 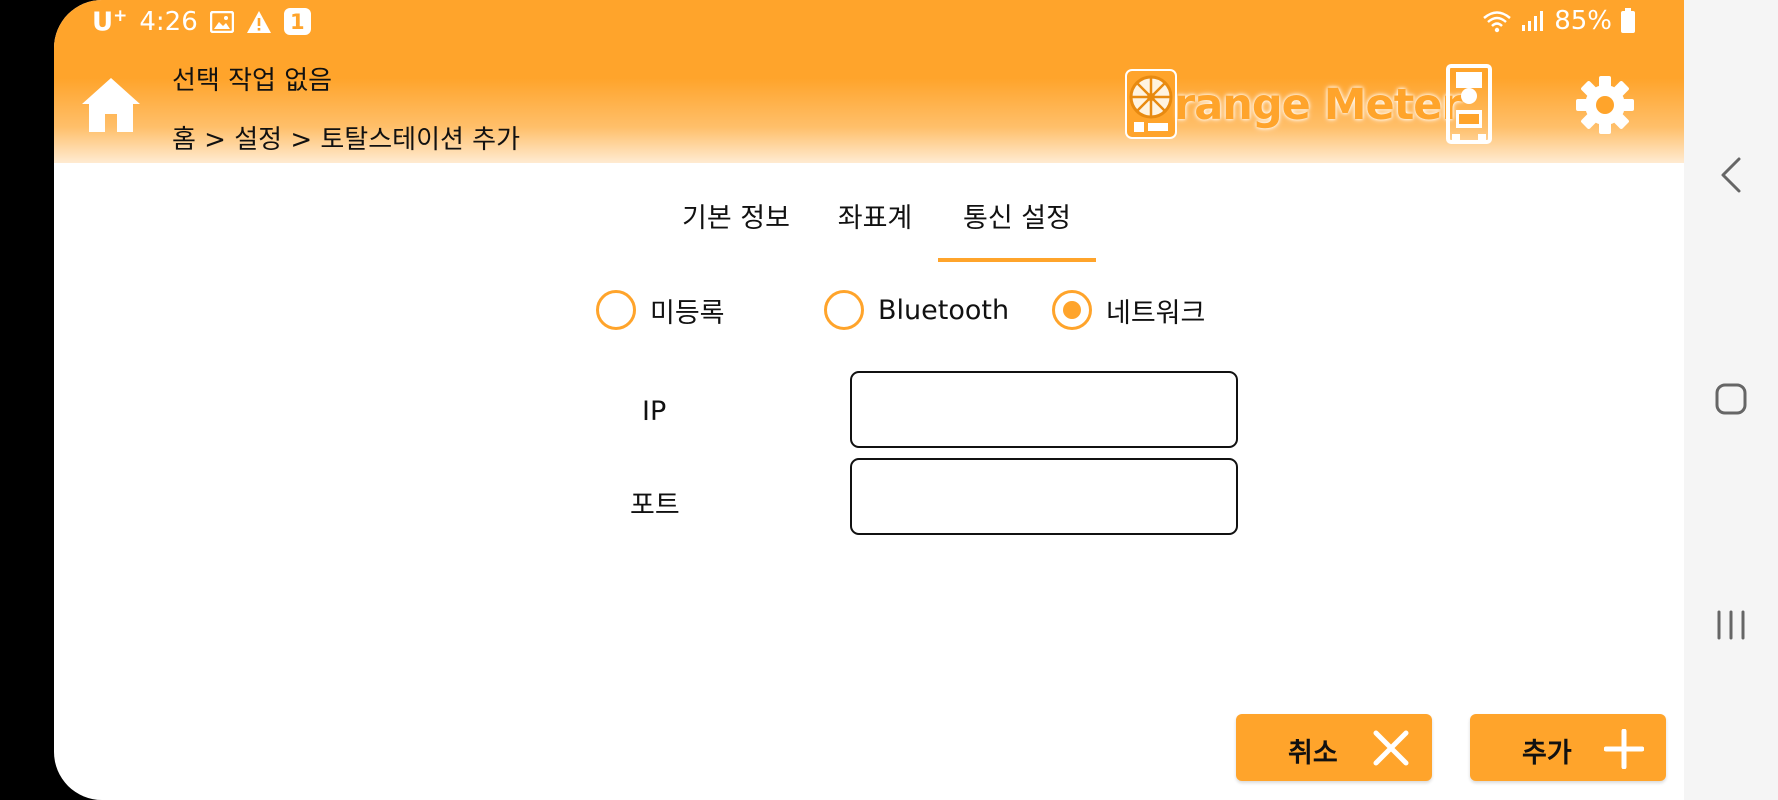 What do you see at coordinates (875, 229) in the screenshot?
I see `tab-coordinate-system: 좌표계` at bounding box center [875, 229].